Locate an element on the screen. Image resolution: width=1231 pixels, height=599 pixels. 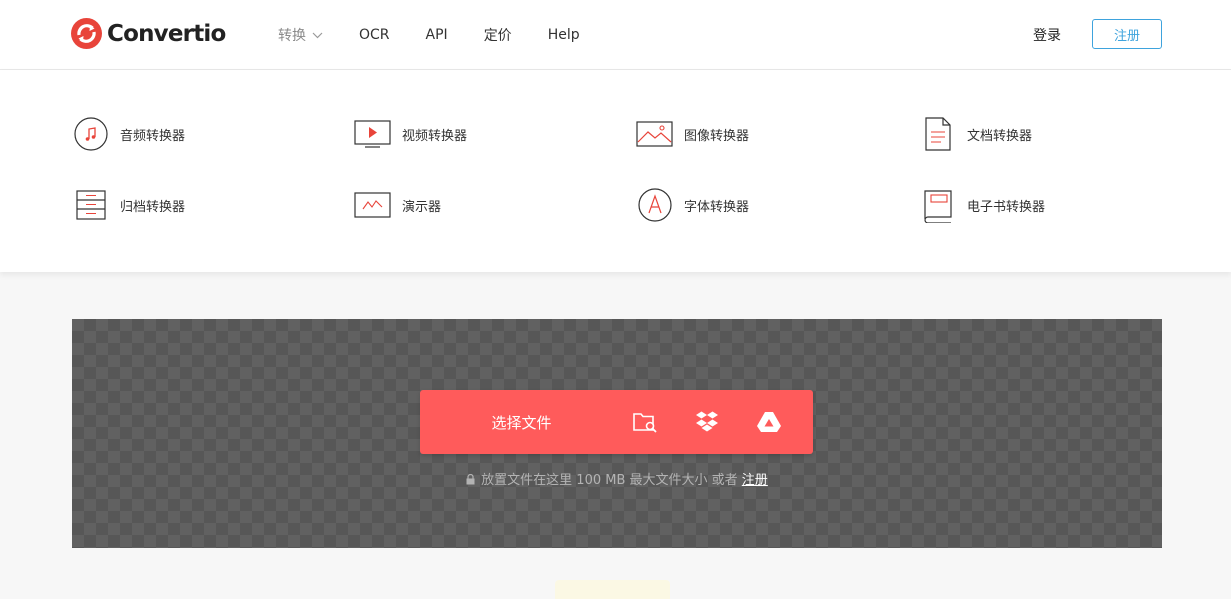
signup-link: 注册 is located at coordinates (755, 480).